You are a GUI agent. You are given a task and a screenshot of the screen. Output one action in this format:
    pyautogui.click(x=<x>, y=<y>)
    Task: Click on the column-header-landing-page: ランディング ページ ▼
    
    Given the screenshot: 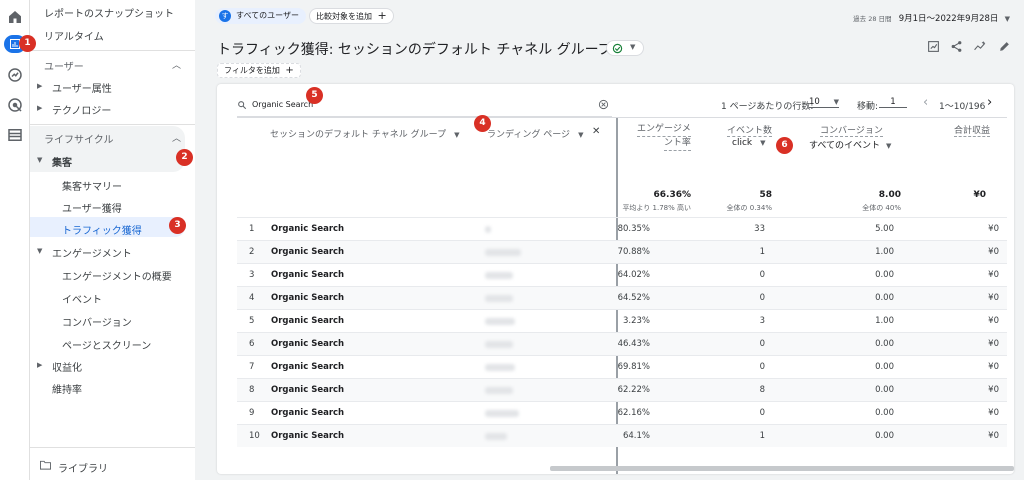 What is the action you would take?
    pyautogui.click(x=535, y=133)
    